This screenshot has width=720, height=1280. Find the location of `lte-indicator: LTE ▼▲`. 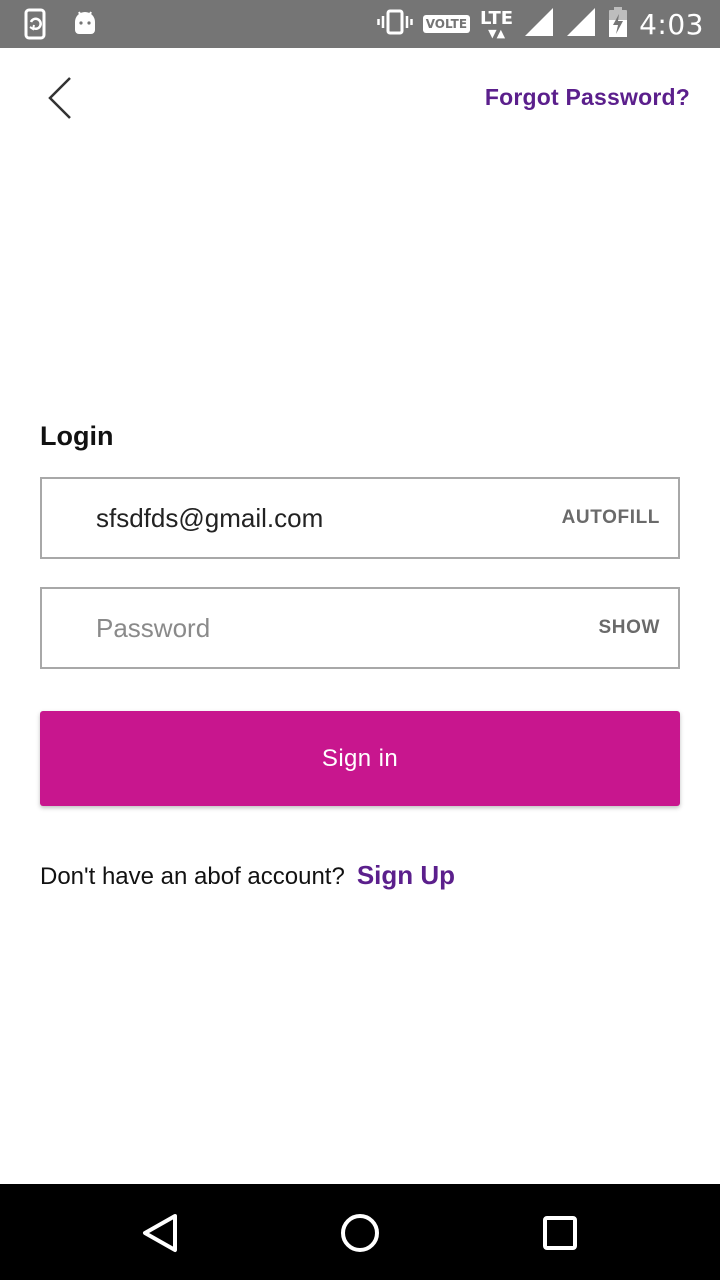

lte-indicator: LTE ▼▲ is located at coordinates (497, 23).